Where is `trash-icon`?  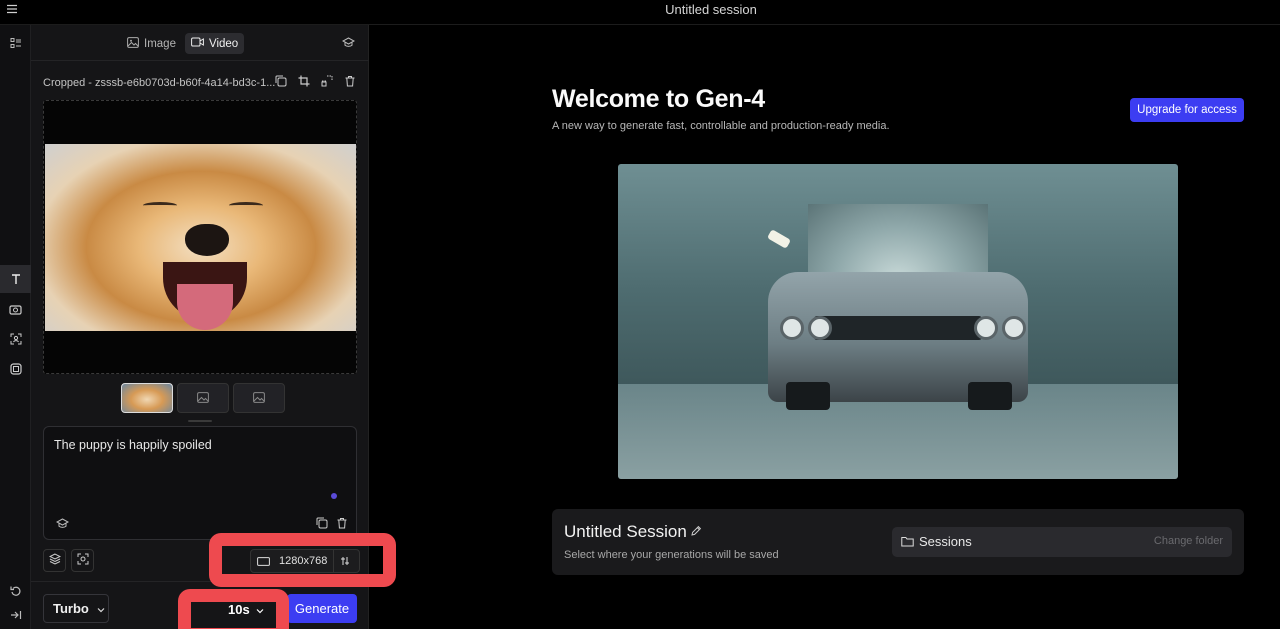 trash-icon is located at coordinates (350, 81).